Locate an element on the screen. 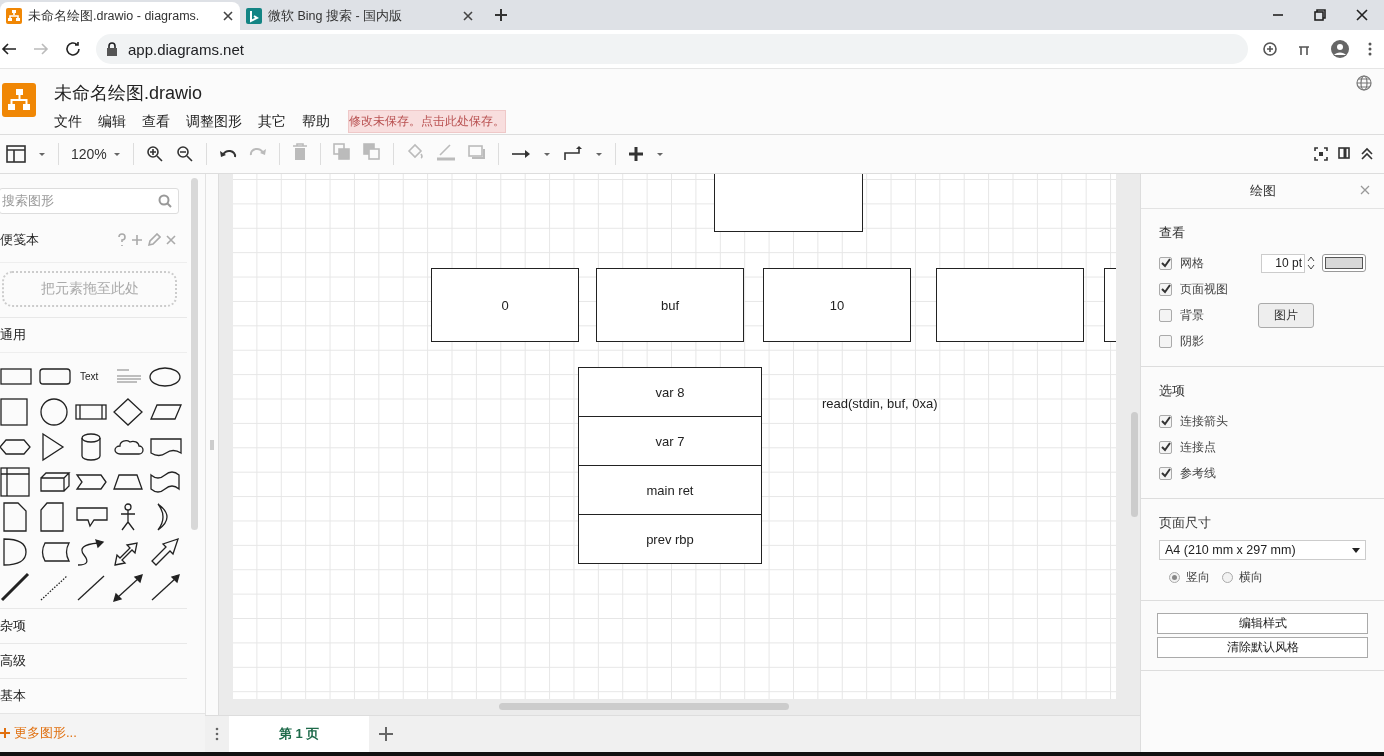 The image size is (1384, 756). sidebar-section-header: 高级 is located at coordinates (93, 660).